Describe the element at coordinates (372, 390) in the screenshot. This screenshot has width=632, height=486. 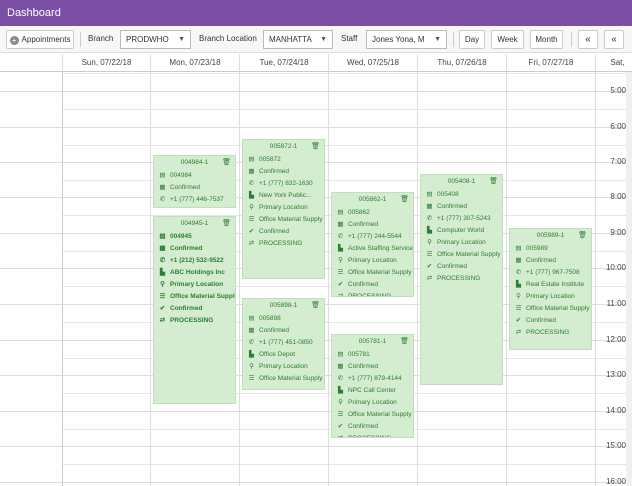
I see `appointment-detail-text: NPC Call Center` at that location.